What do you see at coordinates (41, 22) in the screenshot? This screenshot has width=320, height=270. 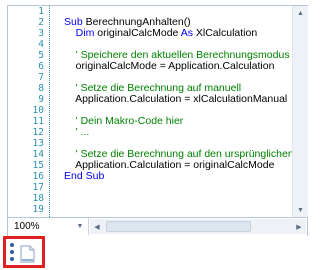 I see `line-number: 2` at bounding box center [41, 22].